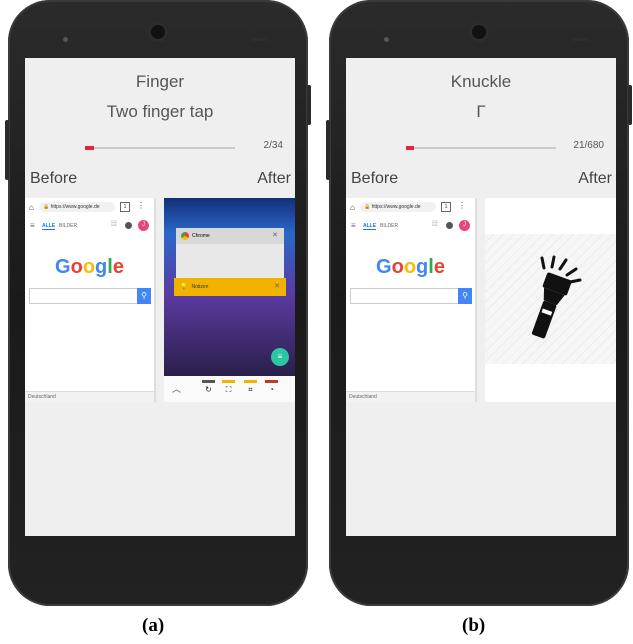 The width and height of the screenshot is (633, 644). I want to click on caption-b: (b), so click(474, 625).